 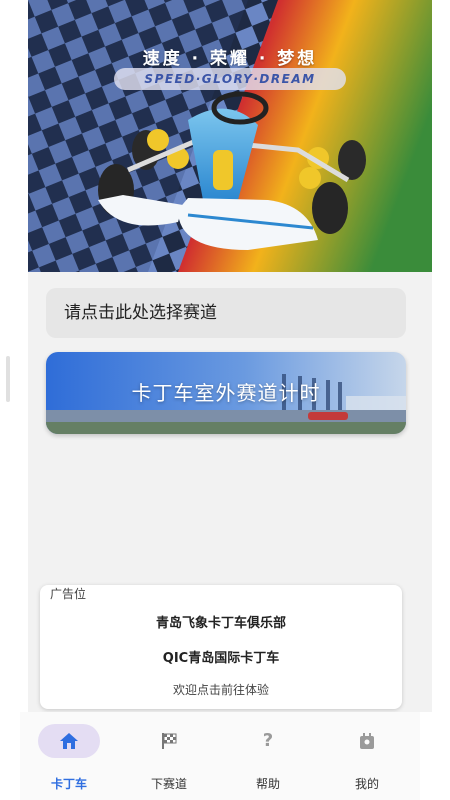 What do you see at coordinates (168, 784) in the screenshot?
I see `nav-label-track: 下赛道` at bounding box center [168, 784].